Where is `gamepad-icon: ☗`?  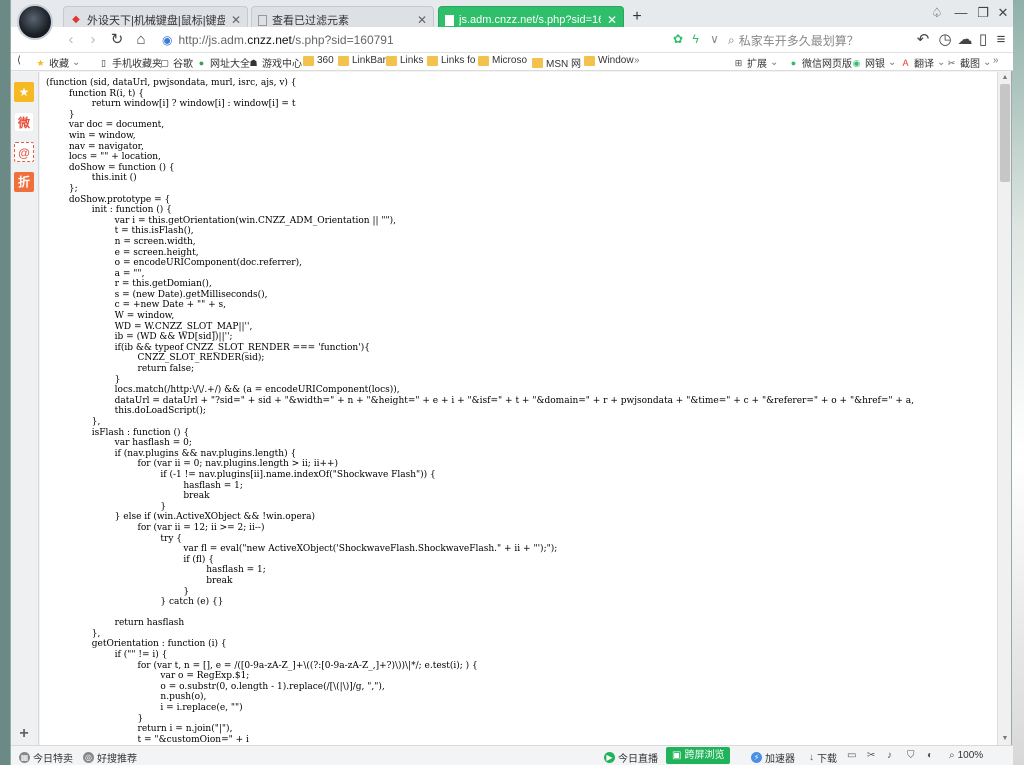
gamepad-icon: ☗ is located at coordinates (253, 62).